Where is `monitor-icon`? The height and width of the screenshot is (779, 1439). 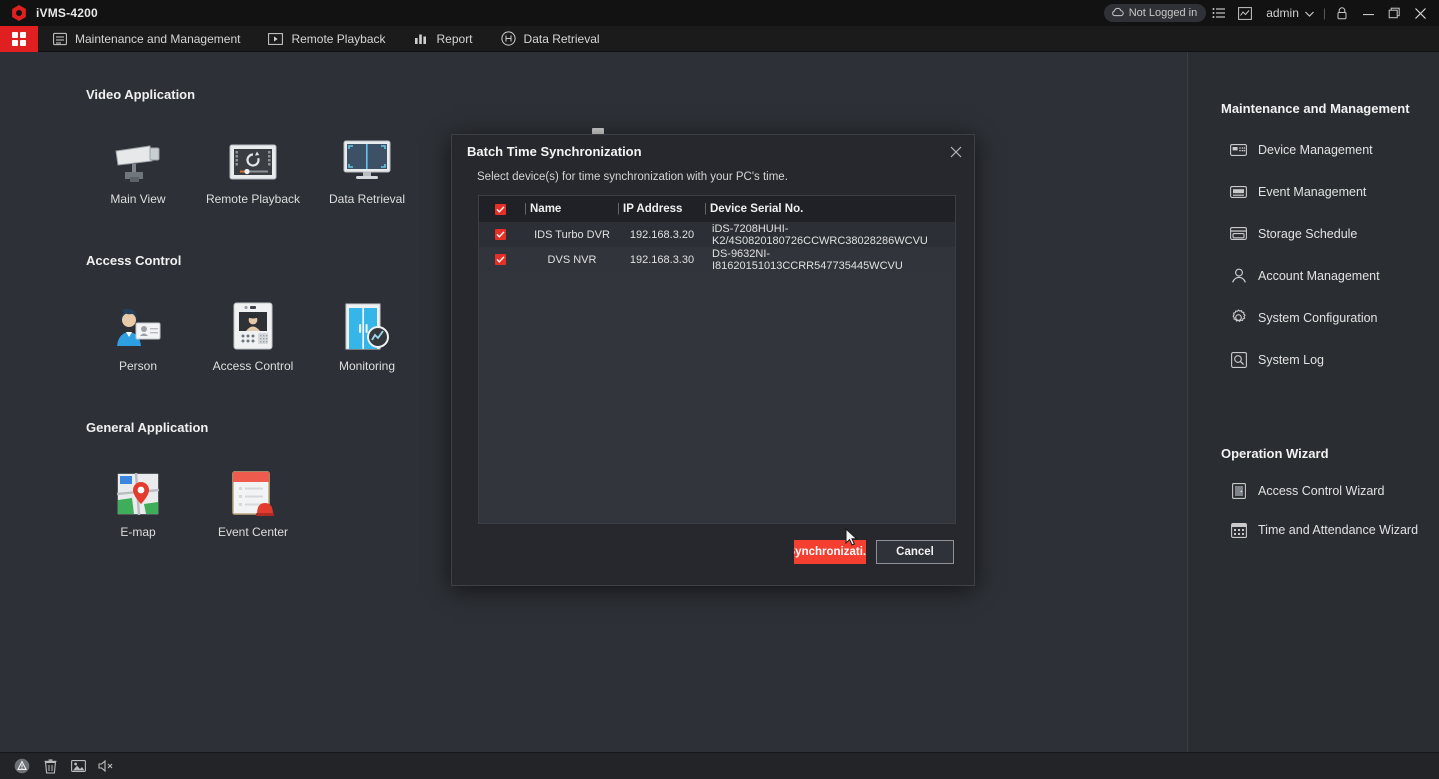 monitor-icon is located at coordinates (367, 155).